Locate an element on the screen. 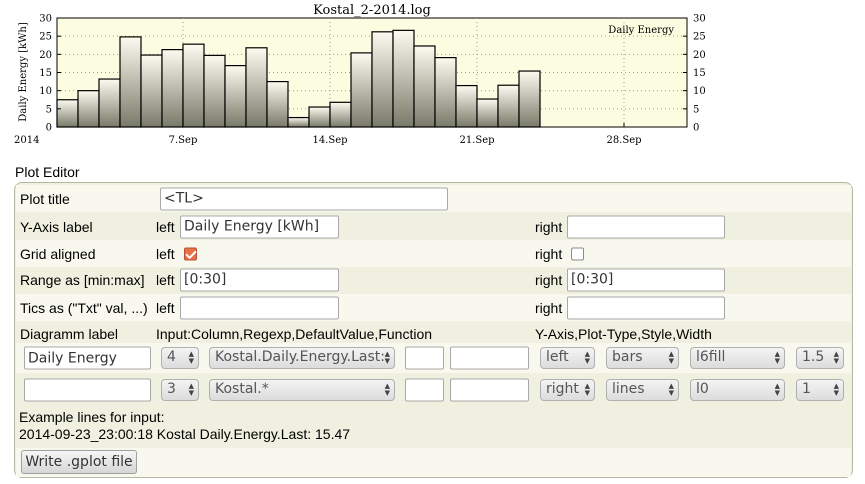 The width and height of the screenshot is (865, 484). x-tick-label: 21.Sep is located at coordinates (476, 140).